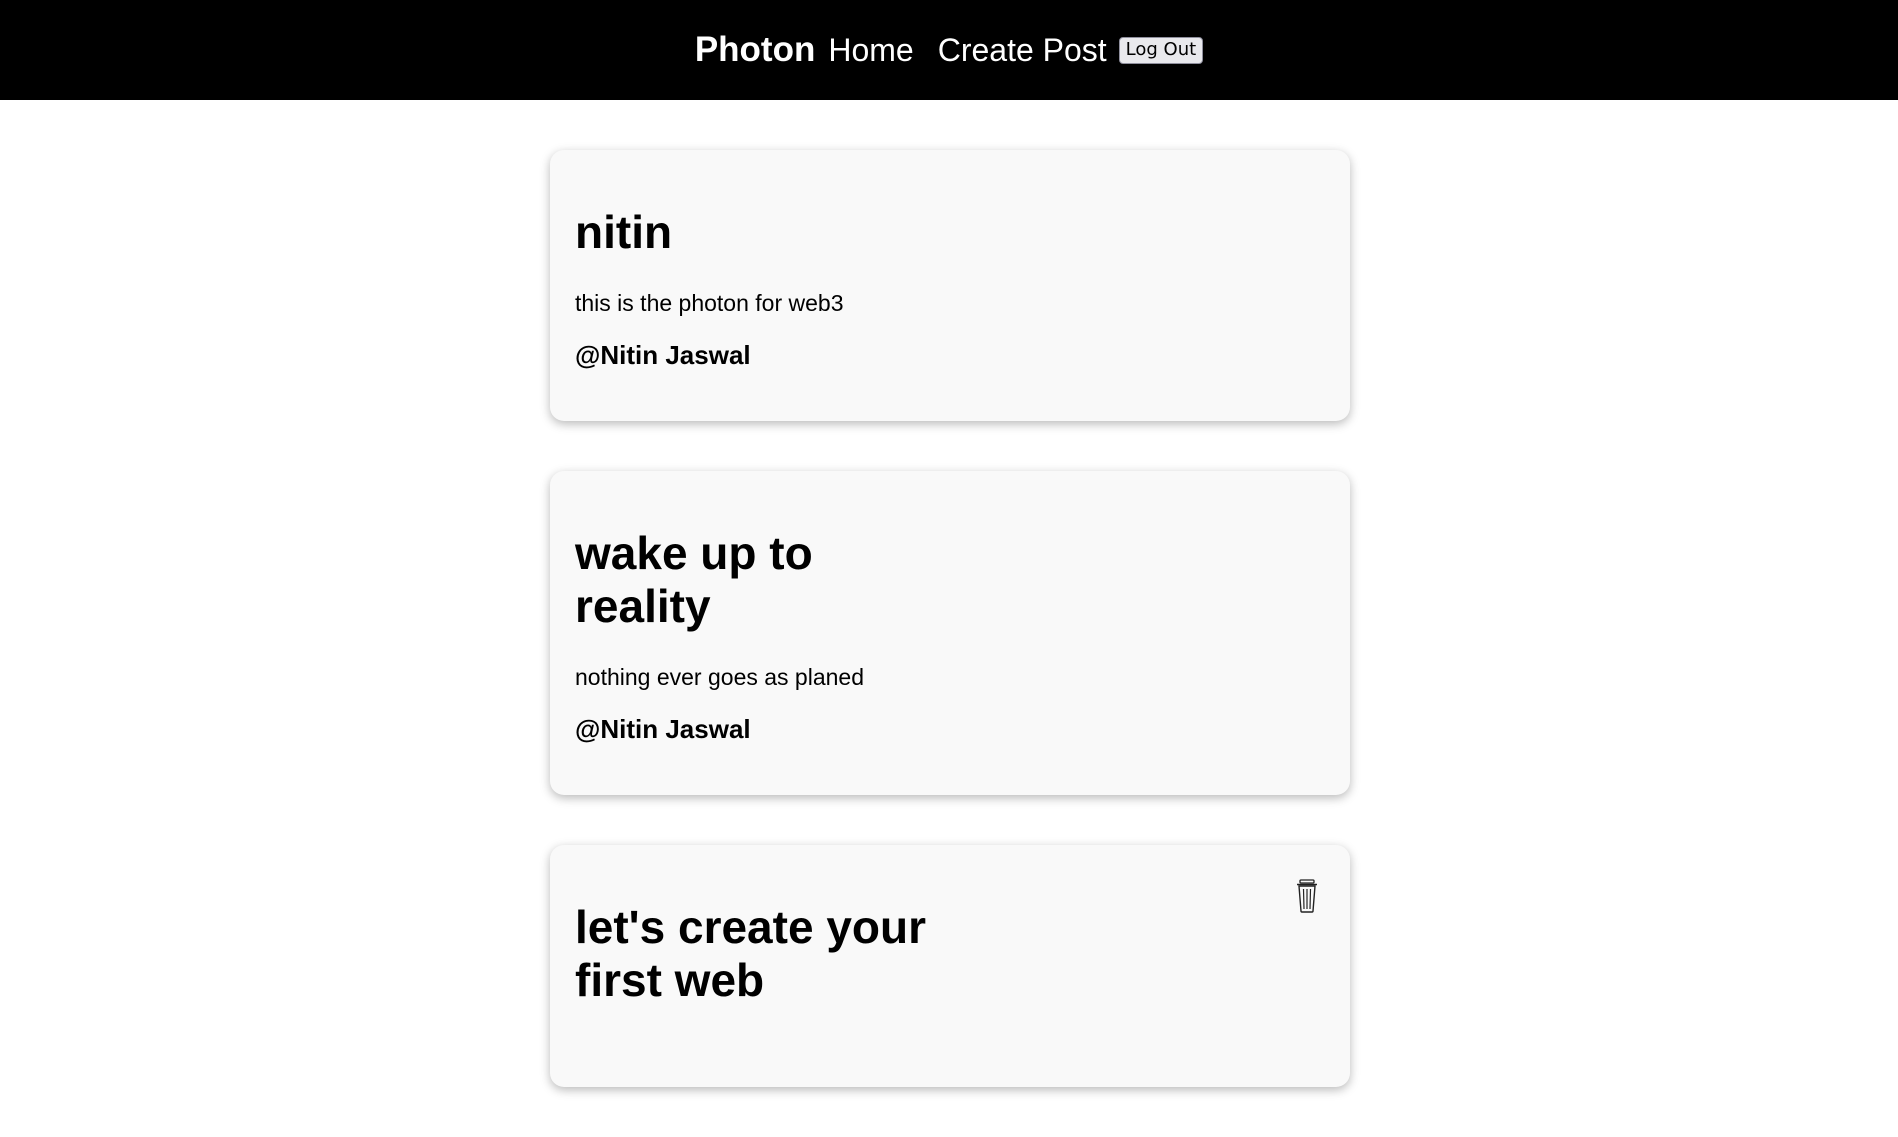 The height and width of the screenshot is (1137, 1898). I want to click on trash-icon, so click(1307, 896).